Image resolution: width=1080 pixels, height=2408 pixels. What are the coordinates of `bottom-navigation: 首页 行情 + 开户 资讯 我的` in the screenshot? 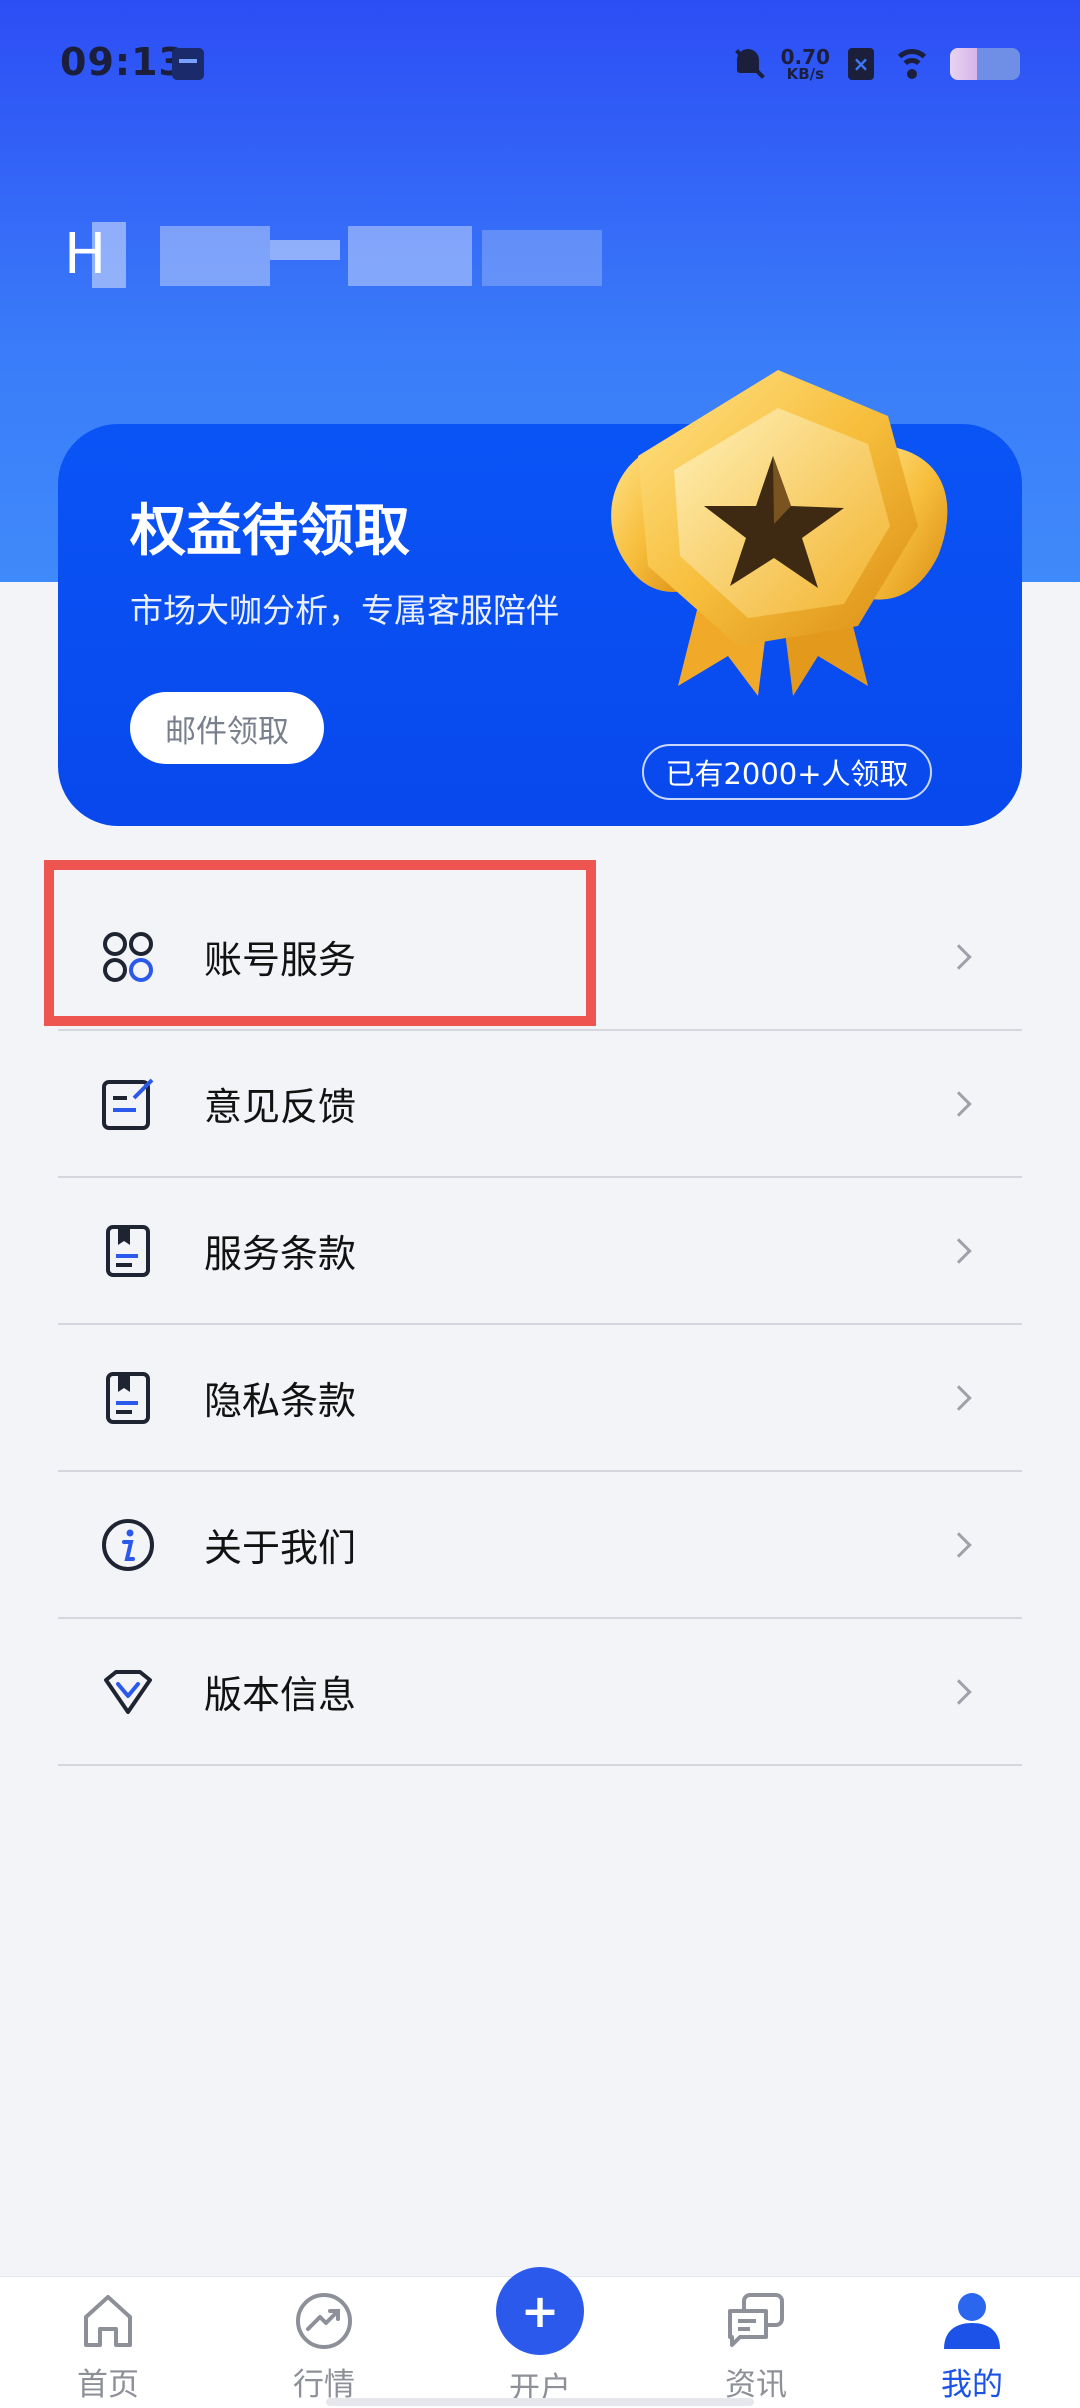 It's located at (540, 2337).